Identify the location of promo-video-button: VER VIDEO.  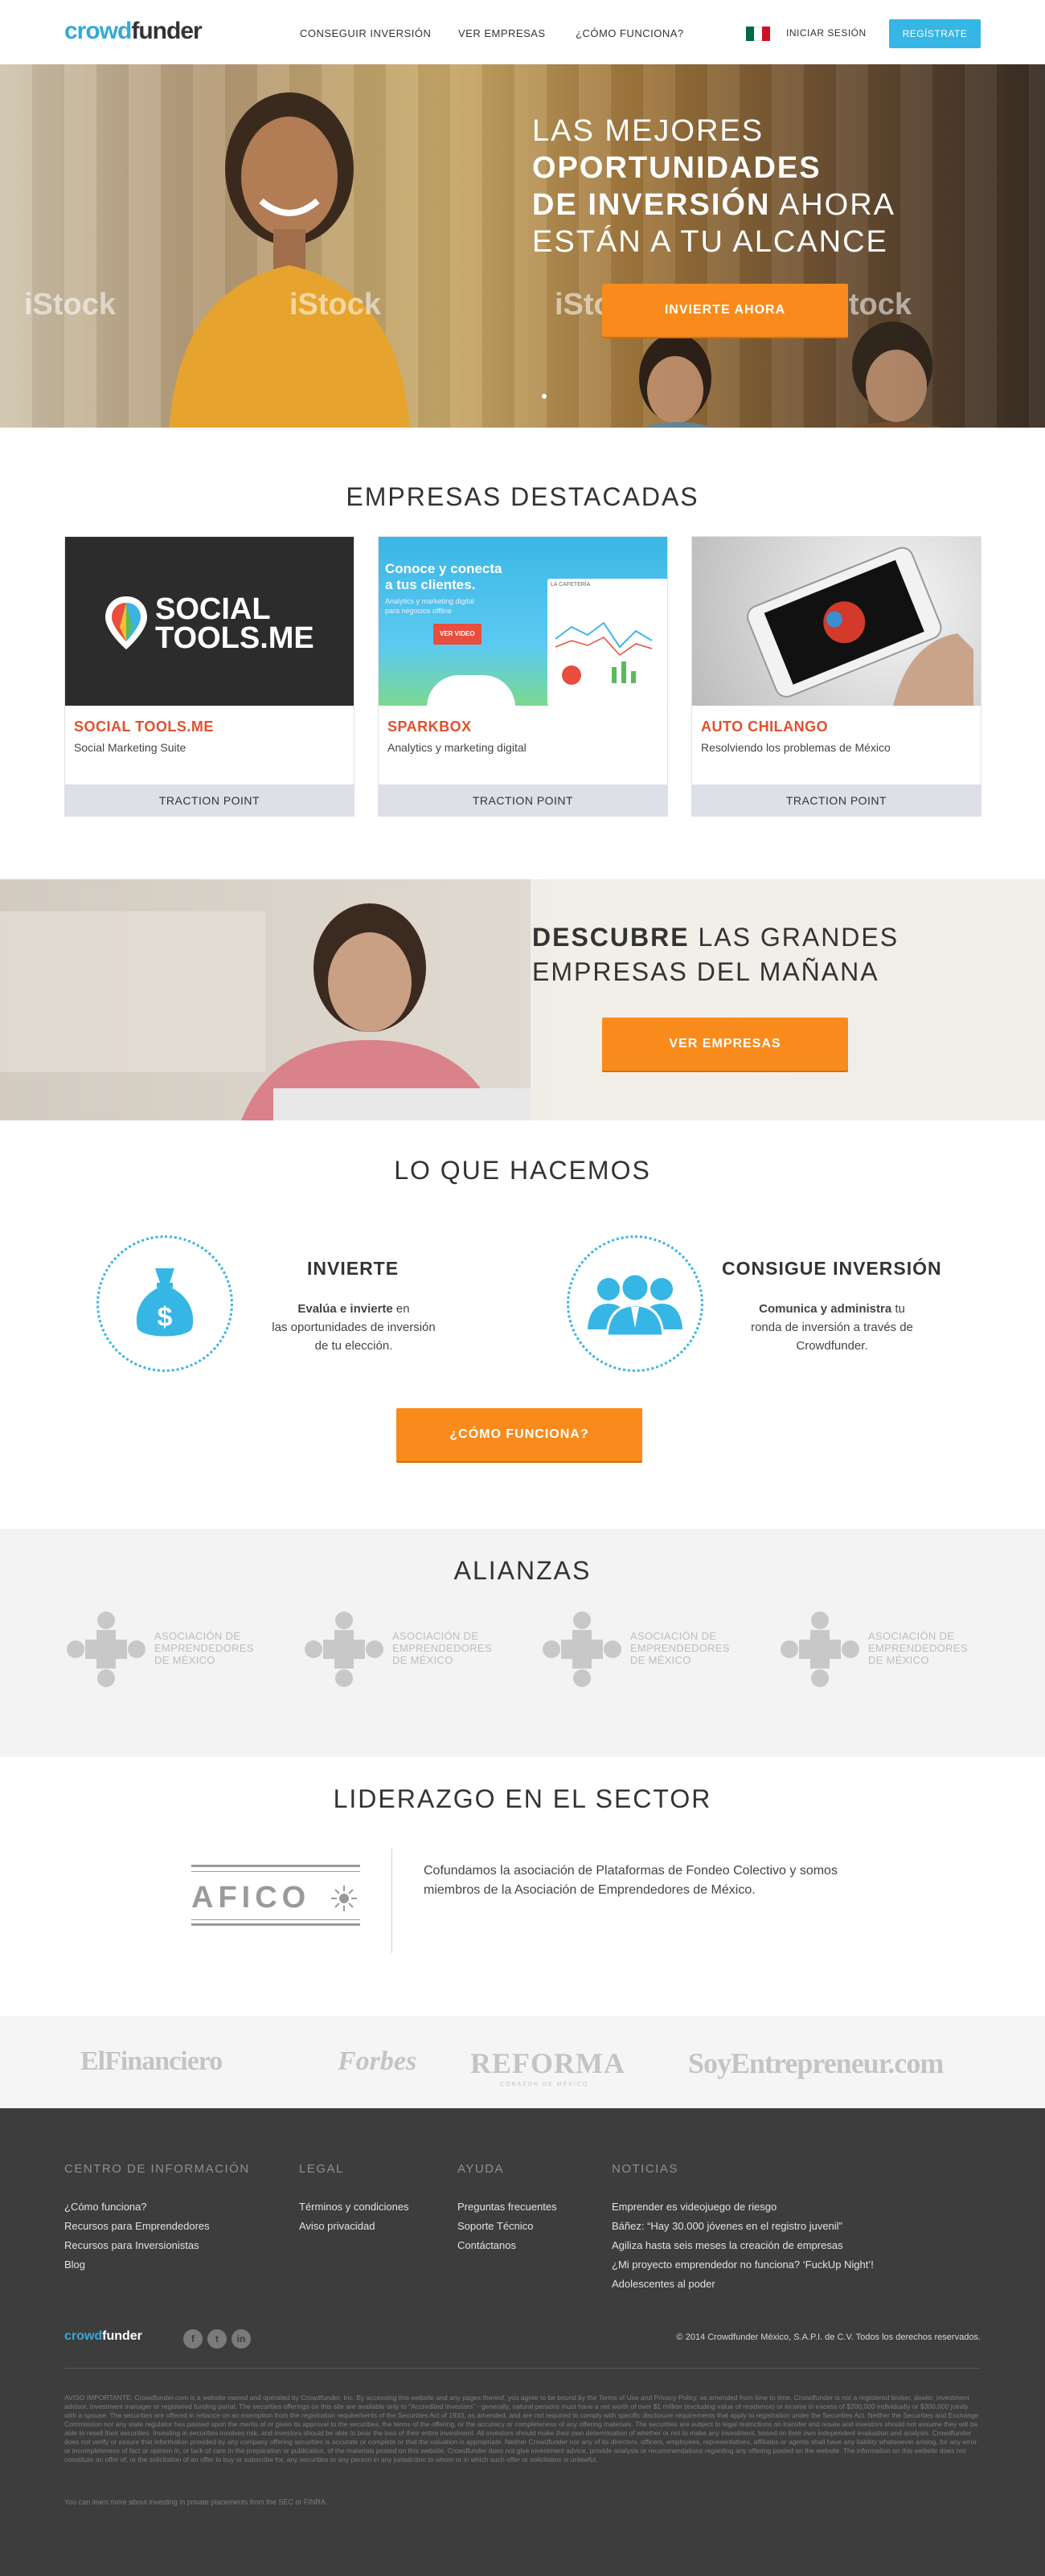
(457, 634).